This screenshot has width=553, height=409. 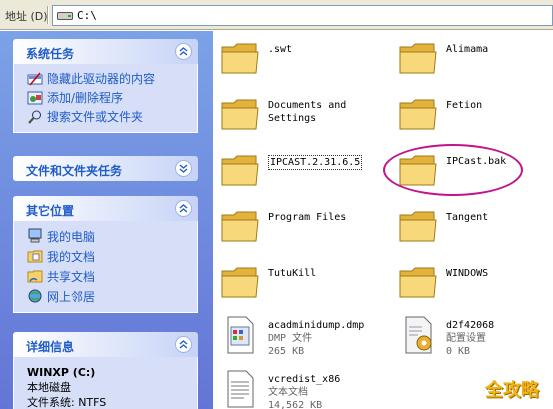 I want to click on item-size: 265 KB, so click(x=286, y=351).